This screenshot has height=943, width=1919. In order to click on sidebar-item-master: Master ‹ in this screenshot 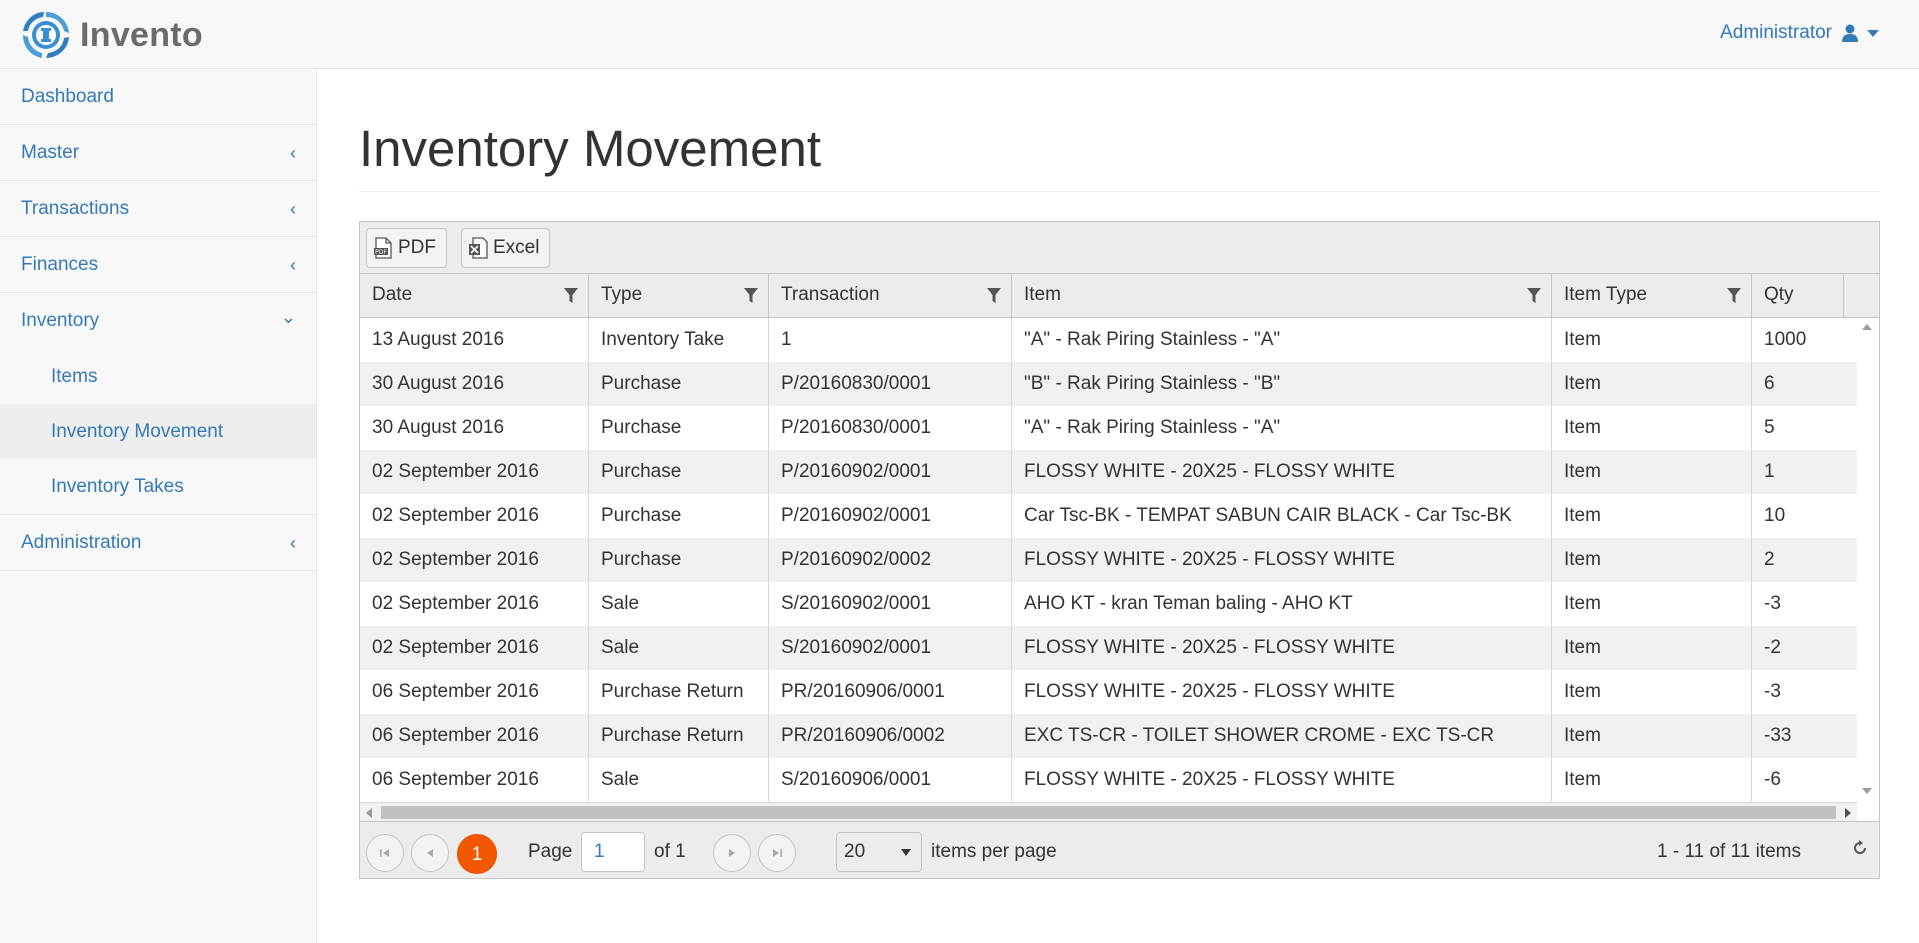, I will do `click(158, 153)`.